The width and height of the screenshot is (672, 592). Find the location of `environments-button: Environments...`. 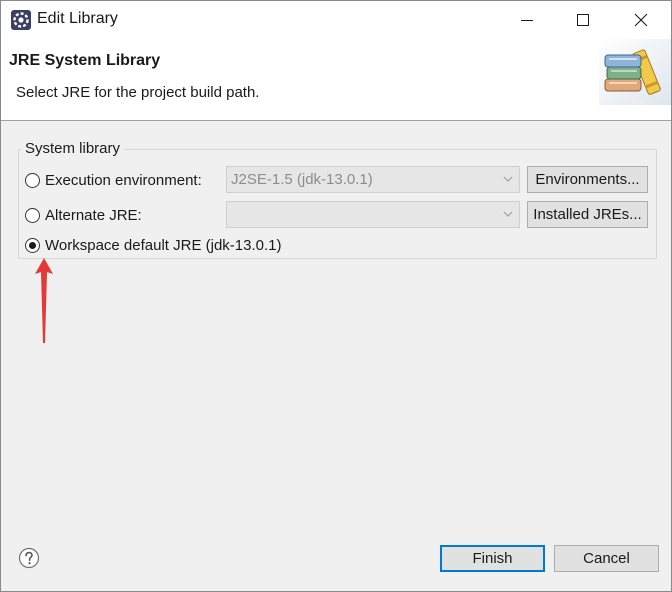

environments-button: Environments... is located at coordinates (587, 179).